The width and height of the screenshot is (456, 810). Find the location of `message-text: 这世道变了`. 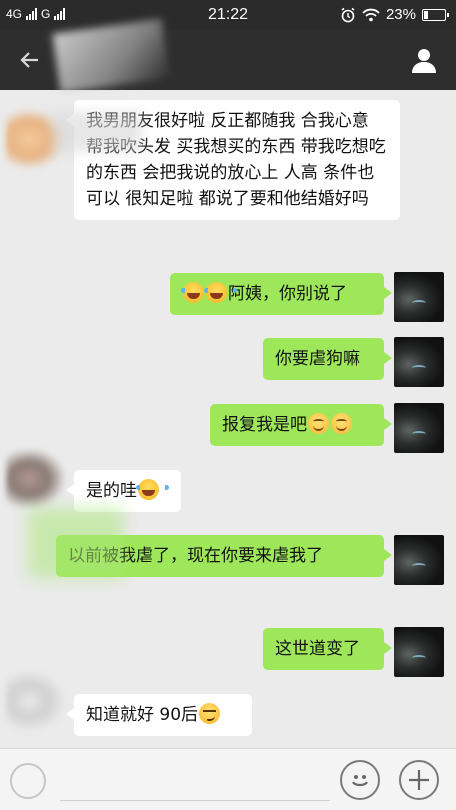

message-text: 这世道变了 is located at coordinates (317, 649).